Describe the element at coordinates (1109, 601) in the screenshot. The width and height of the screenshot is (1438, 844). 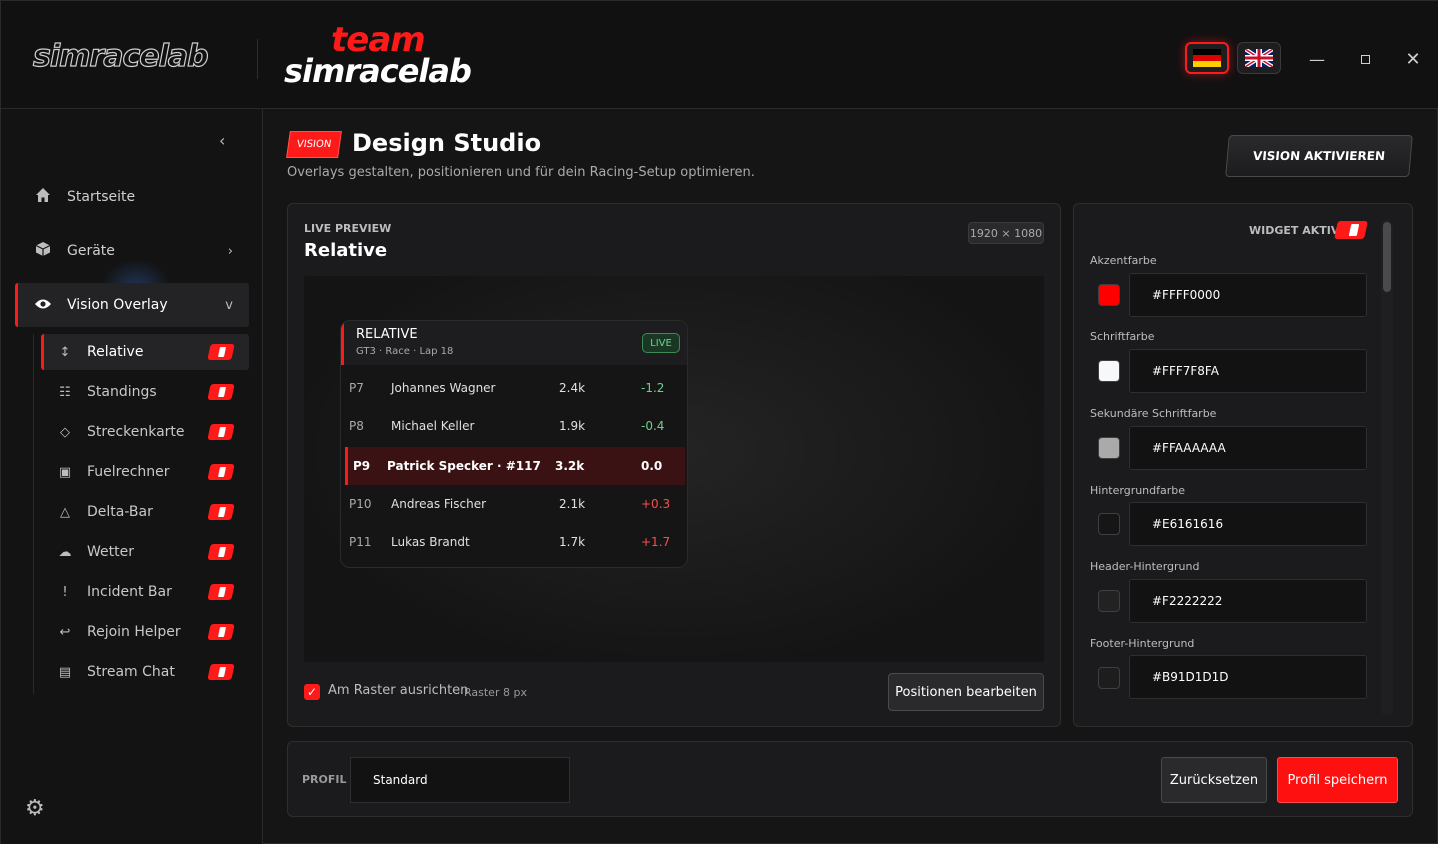
I see `color-swatch-header-bg` at that location.